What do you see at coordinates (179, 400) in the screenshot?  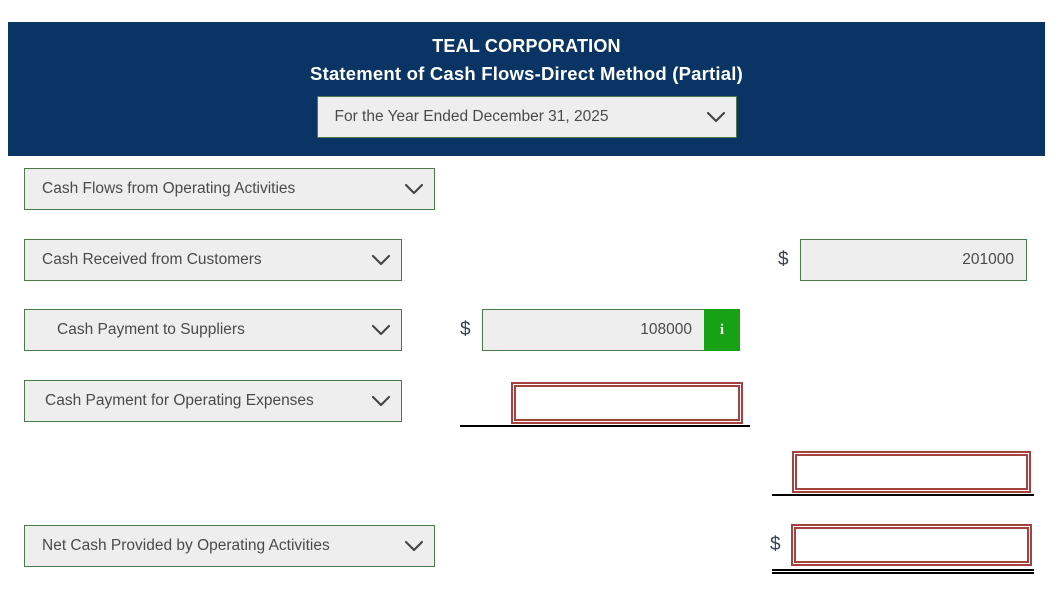 I see `row-4-select-label: Cash Payment for Operating Expenses` at bounding box center [179, 400].